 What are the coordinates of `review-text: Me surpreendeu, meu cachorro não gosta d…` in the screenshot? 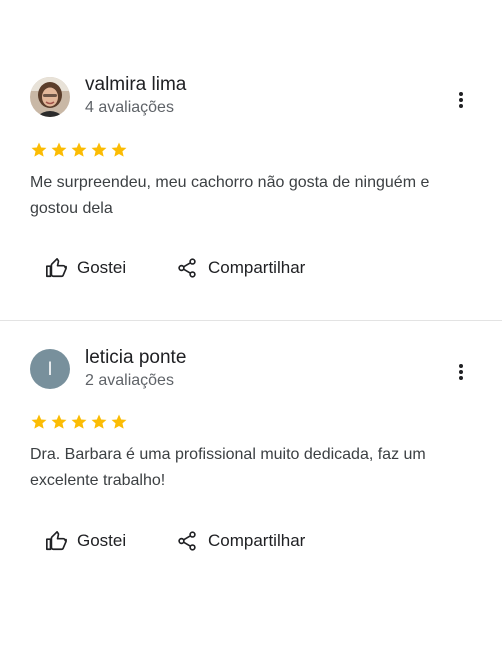 It's located at (230, 195).